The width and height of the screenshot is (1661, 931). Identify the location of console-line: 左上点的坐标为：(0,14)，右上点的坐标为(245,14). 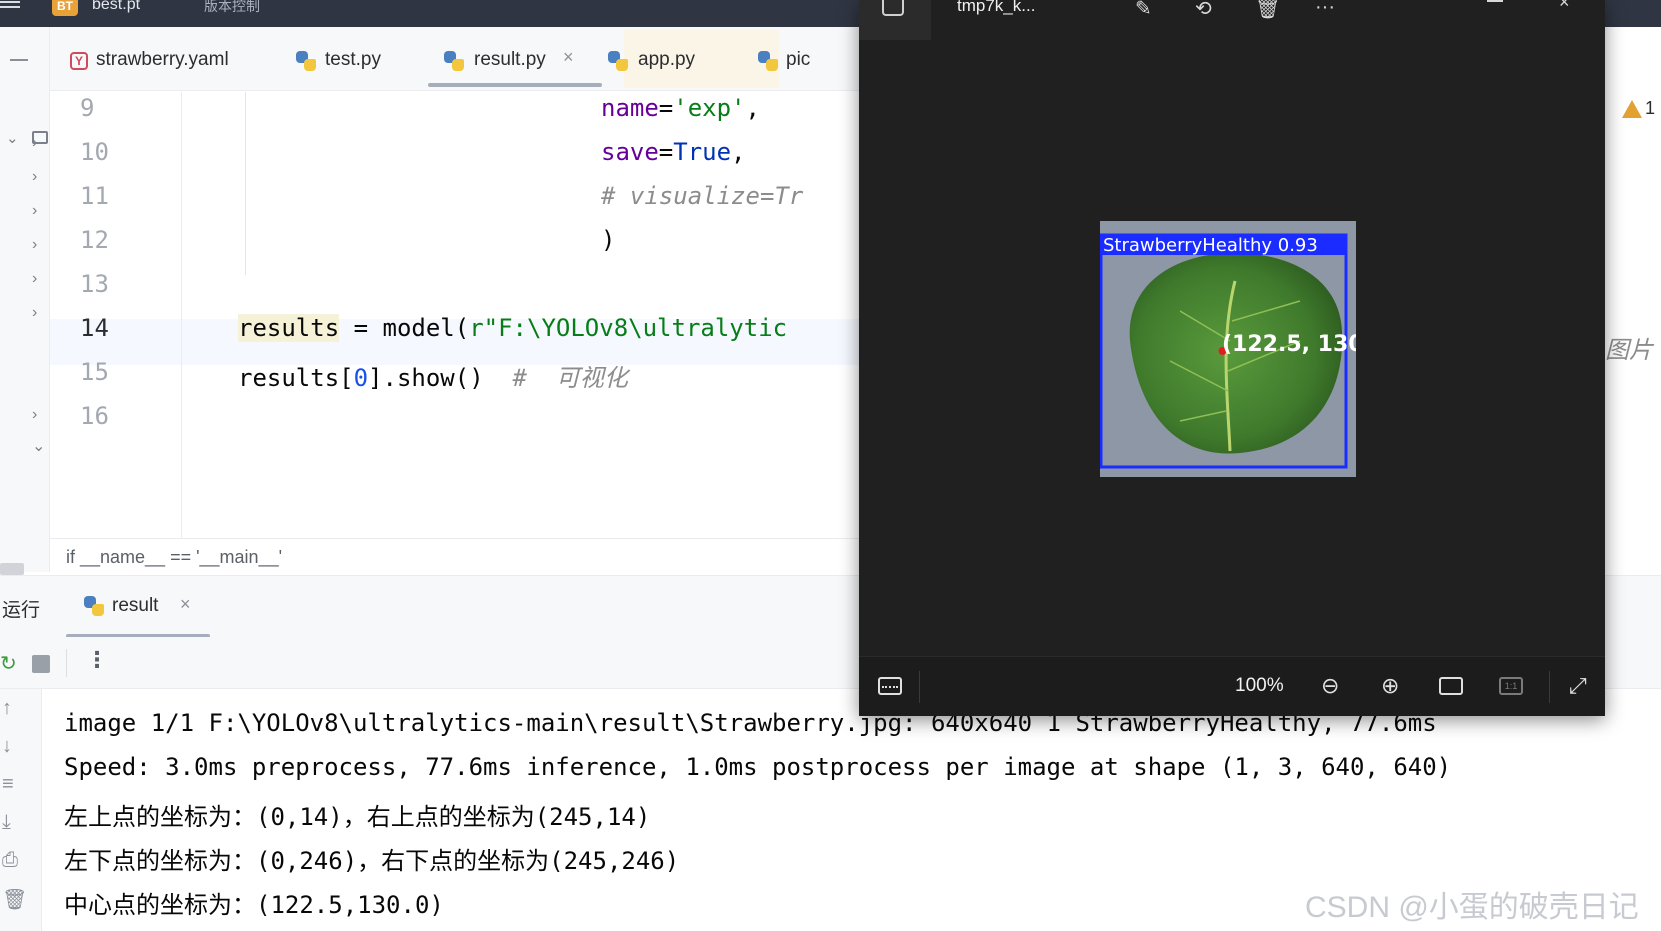
(357, 817).